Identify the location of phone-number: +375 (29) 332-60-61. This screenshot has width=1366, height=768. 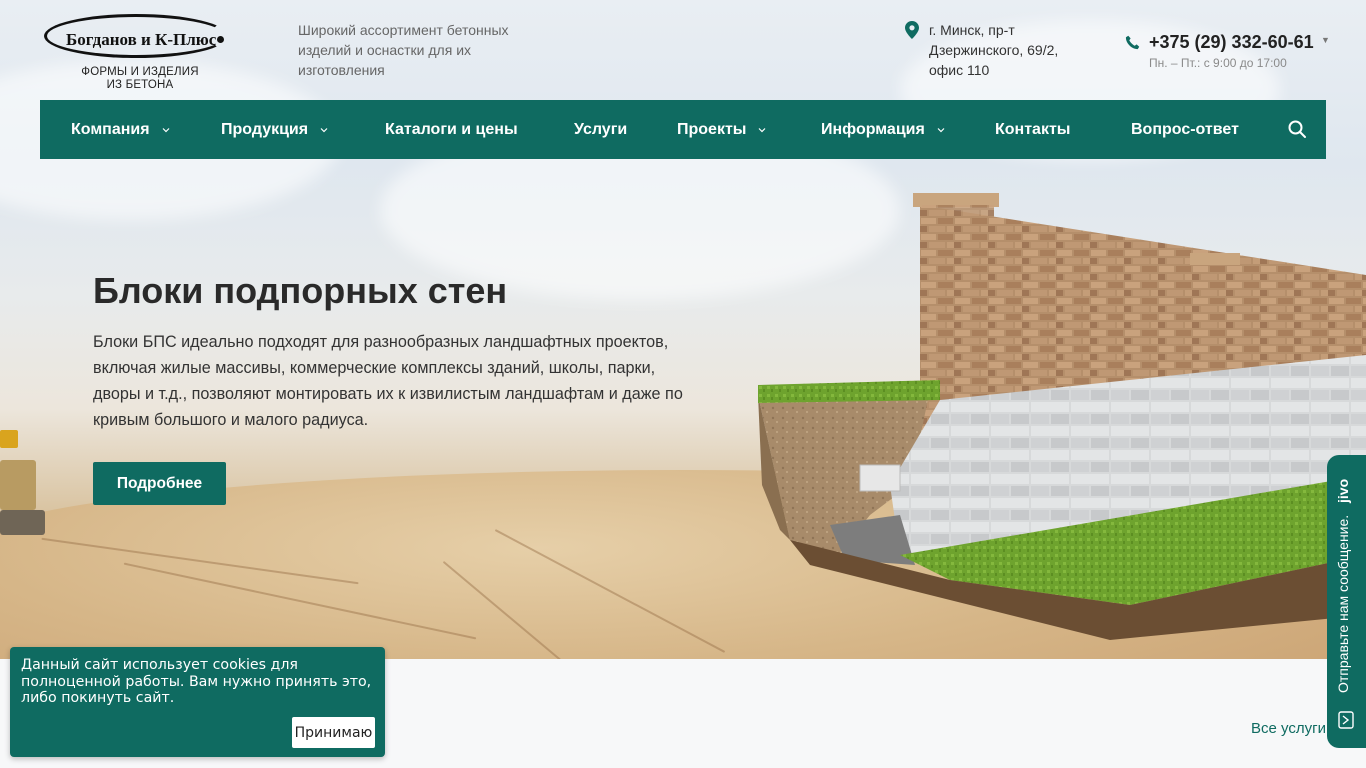
(1231, 42).